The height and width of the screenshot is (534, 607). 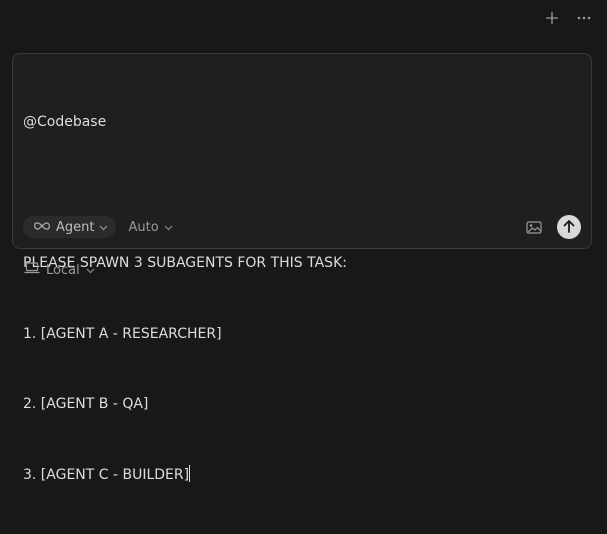 What do you see at coordinates (534, 227) in the screenshot?
I see `image-icon` at bounding box center [534, 227].